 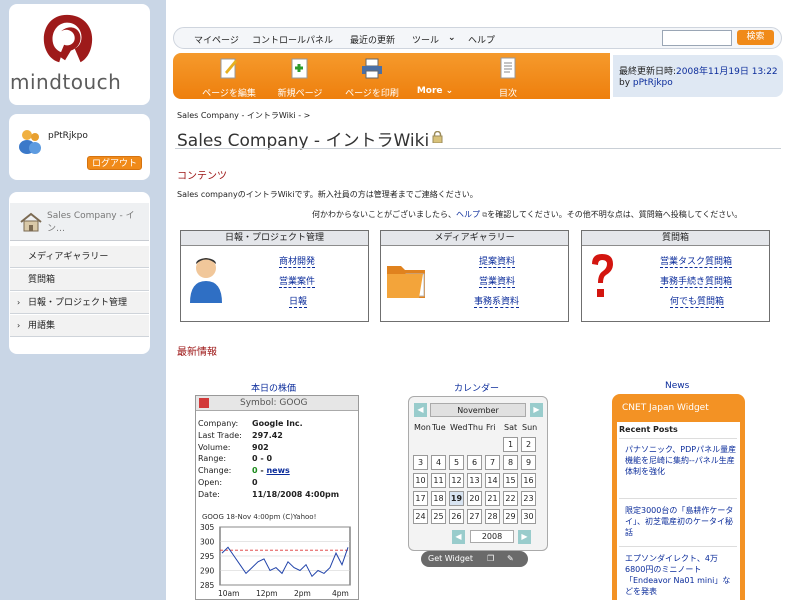 I want to click on tools-menu: ツール, so click(x=425, y=39).